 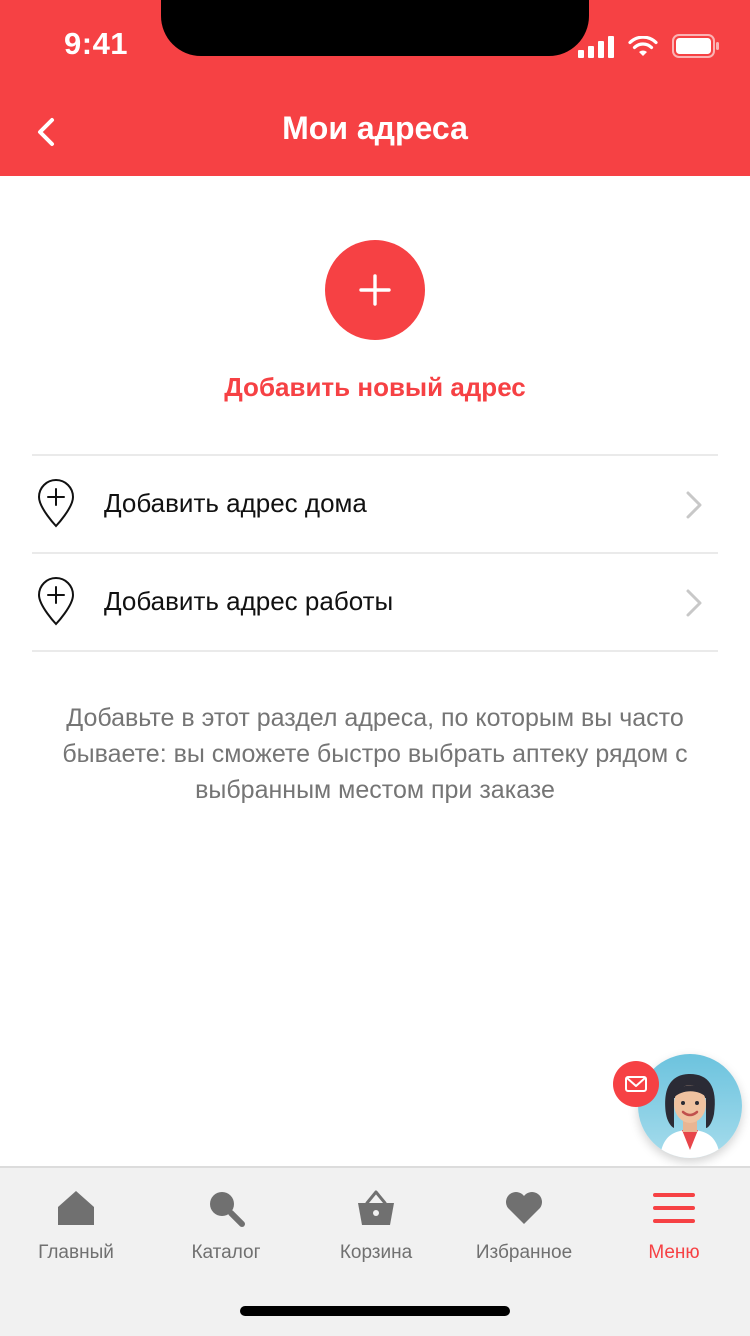 What do you see at coordinates (376, 1208) in the screenshot?
I see `basket-icon` at bounding box center [376, 1208].